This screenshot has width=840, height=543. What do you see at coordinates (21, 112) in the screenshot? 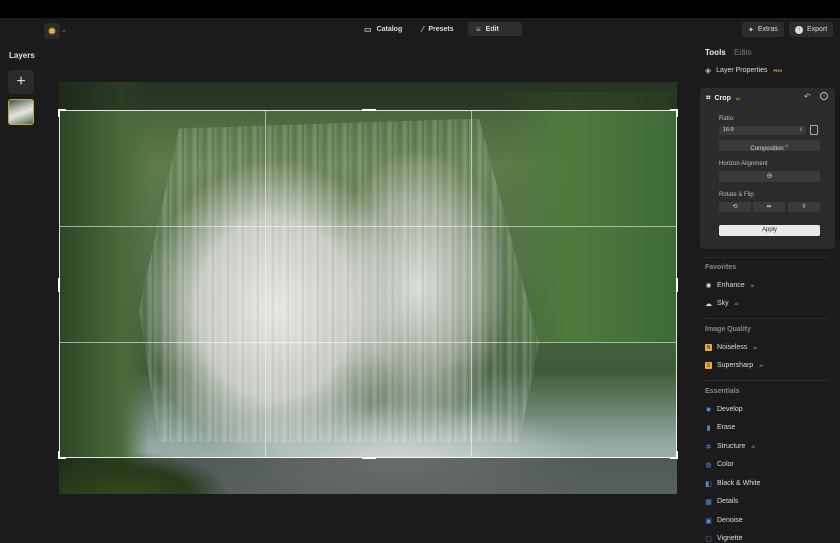
I see `layer-thumbnail` at bounding box center [21, 112].